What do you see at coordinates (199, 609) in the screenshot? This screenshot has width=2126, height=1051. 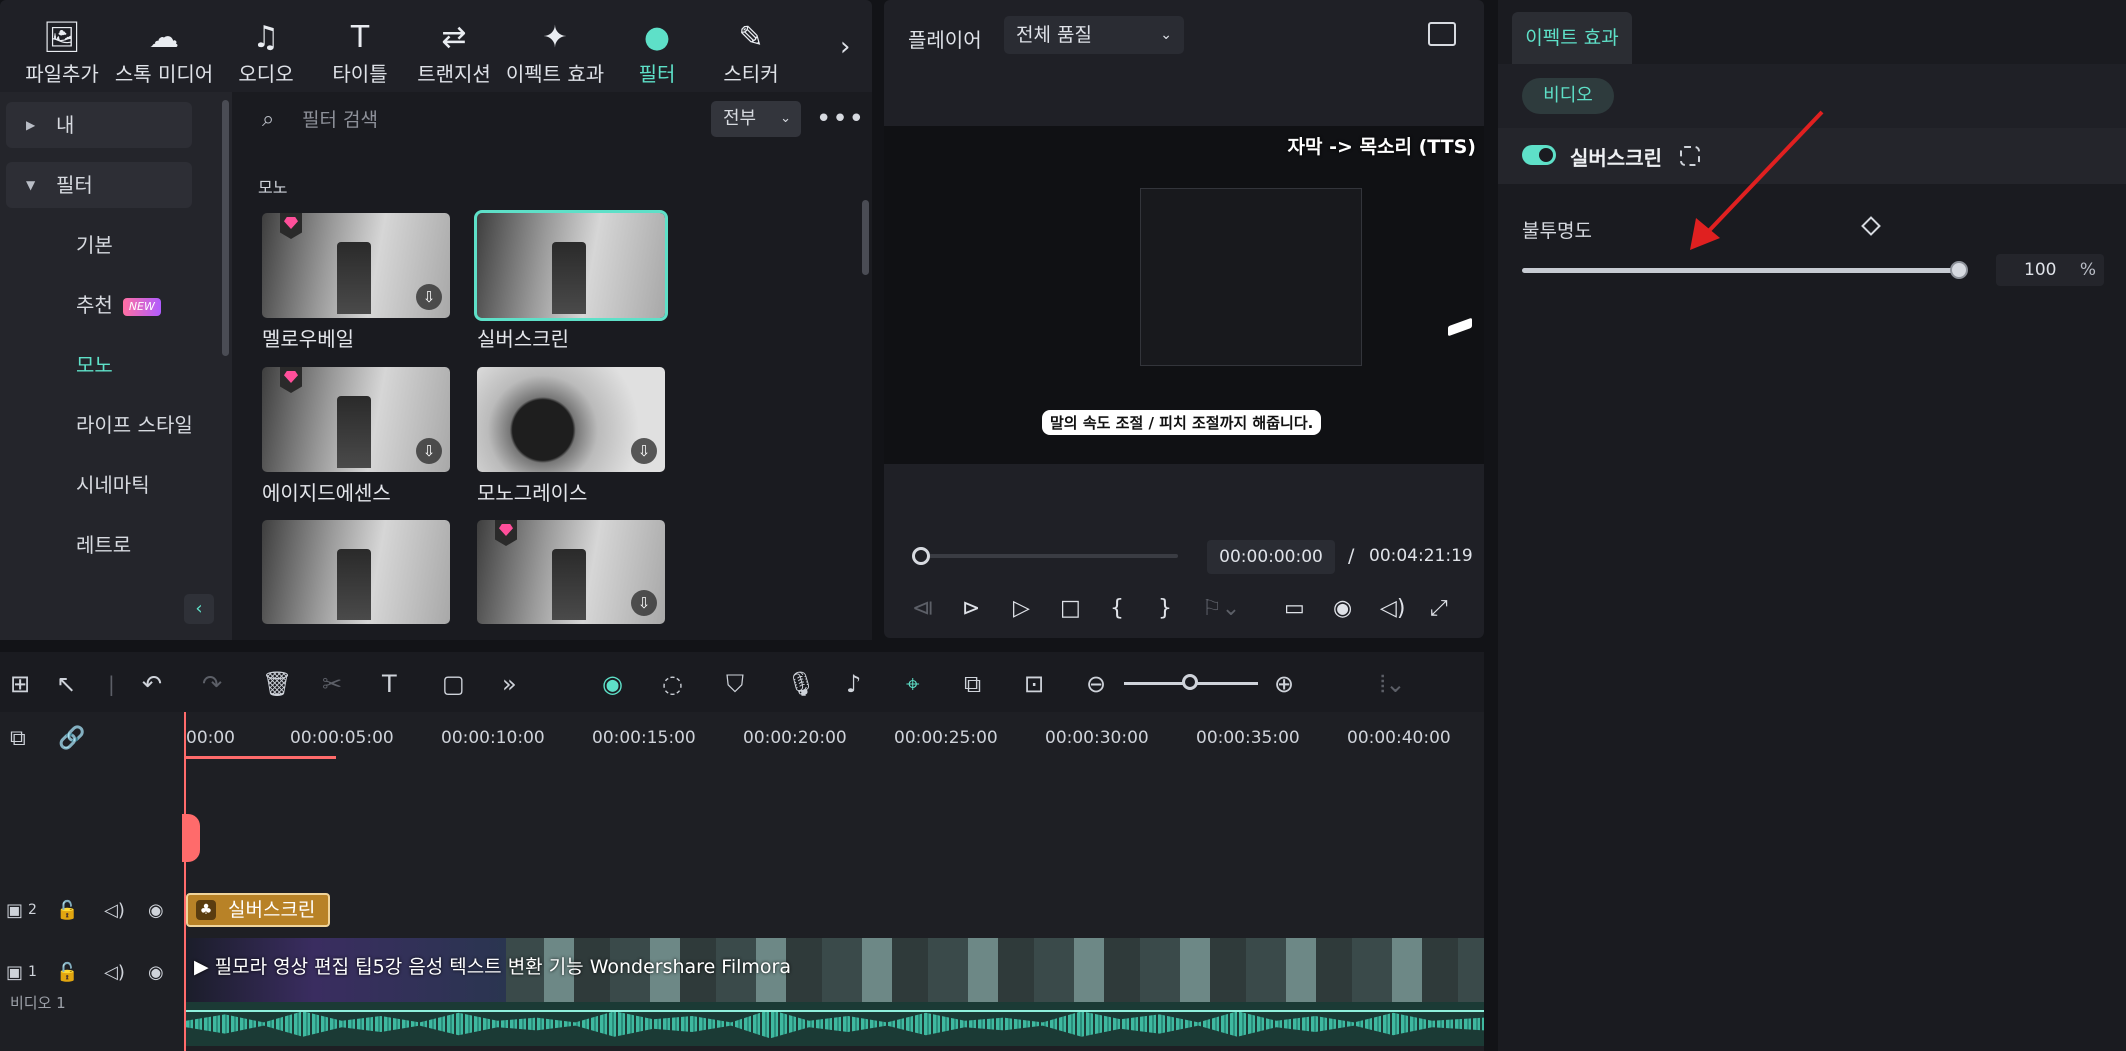 I see `collapse-sidebar-button: ‹` at bounding box center [199, 609].